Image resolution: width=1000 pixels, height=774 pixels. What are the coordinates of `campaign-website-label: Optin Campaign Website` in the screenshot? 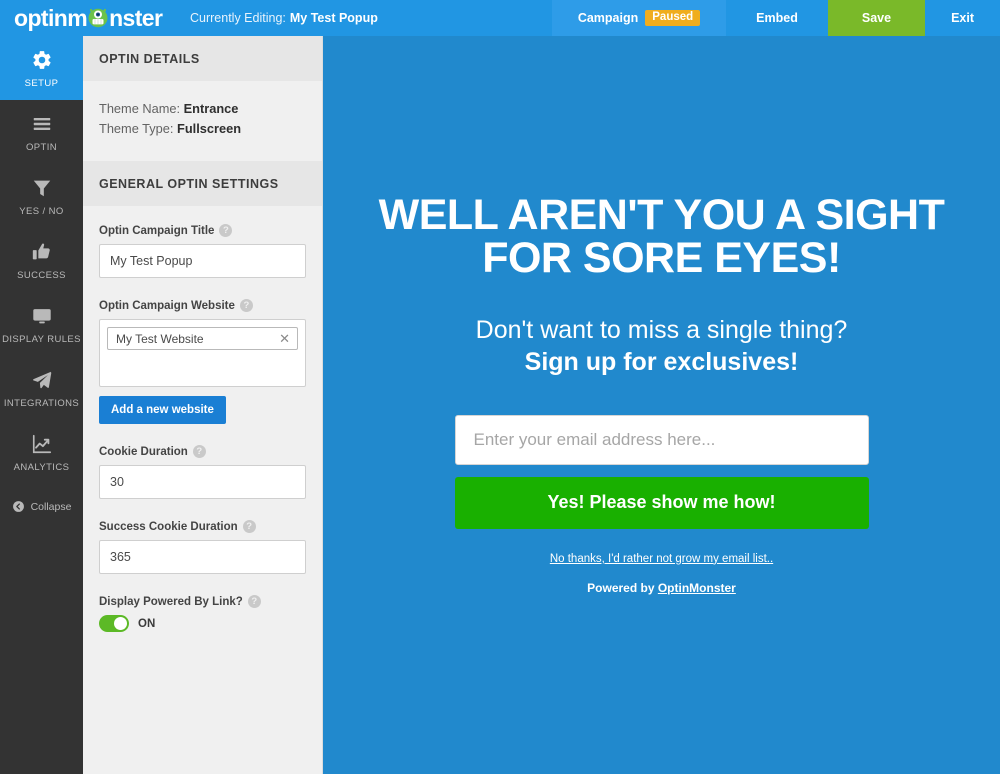 It's located at (167, 305).